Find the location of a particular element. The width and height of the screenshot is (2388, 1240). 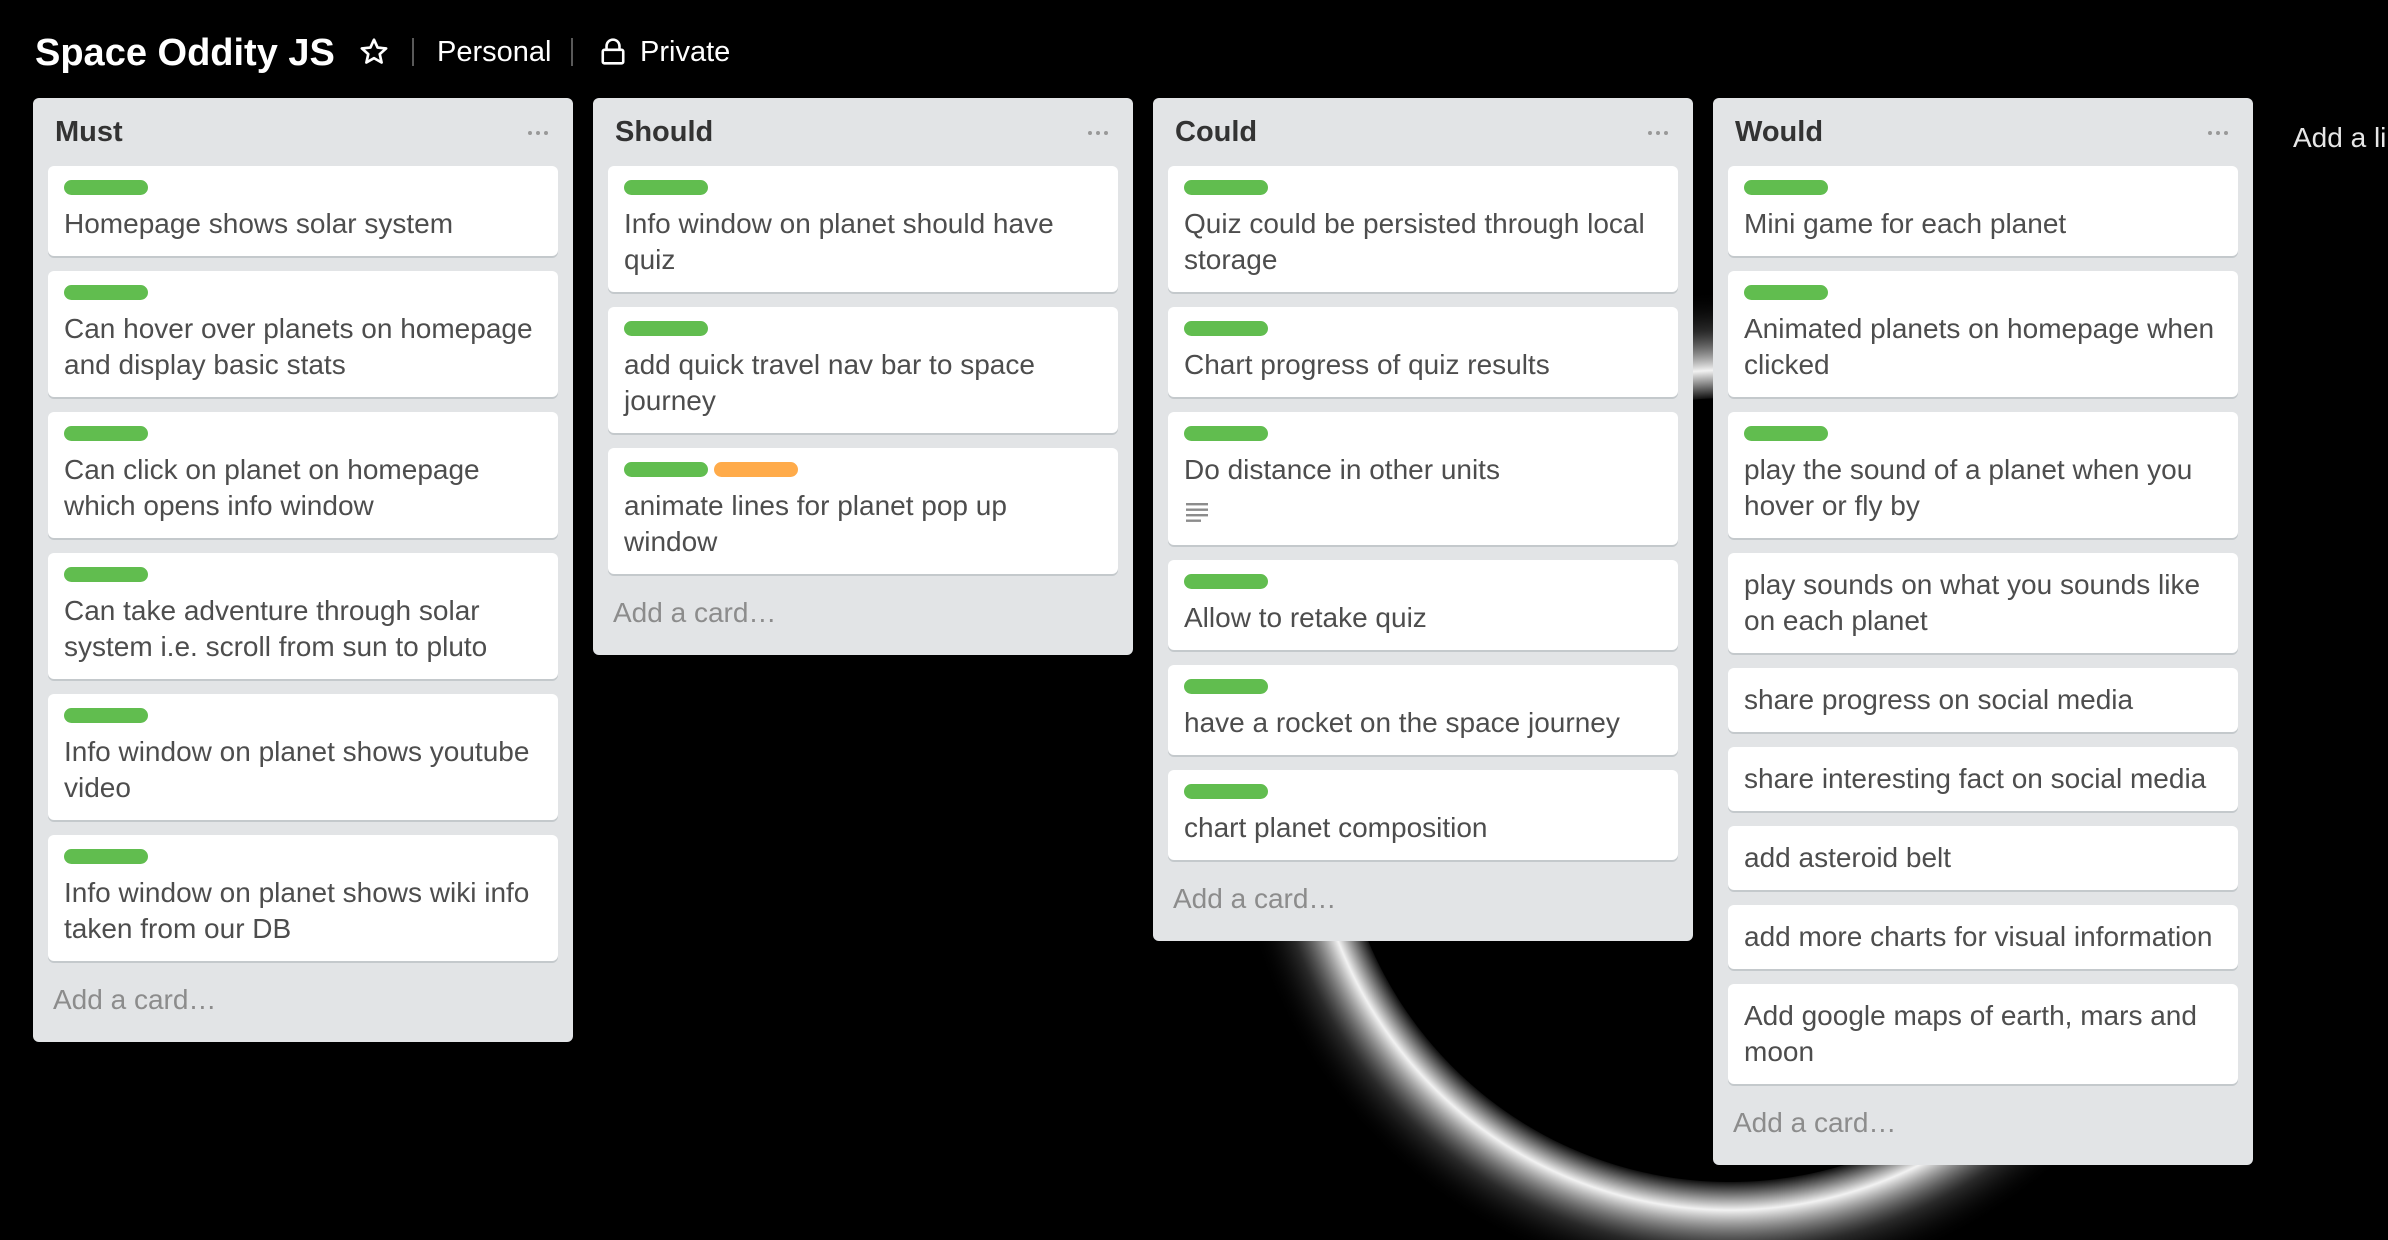

card-title: add asteroid belt is located at coordinates (1848, 857).